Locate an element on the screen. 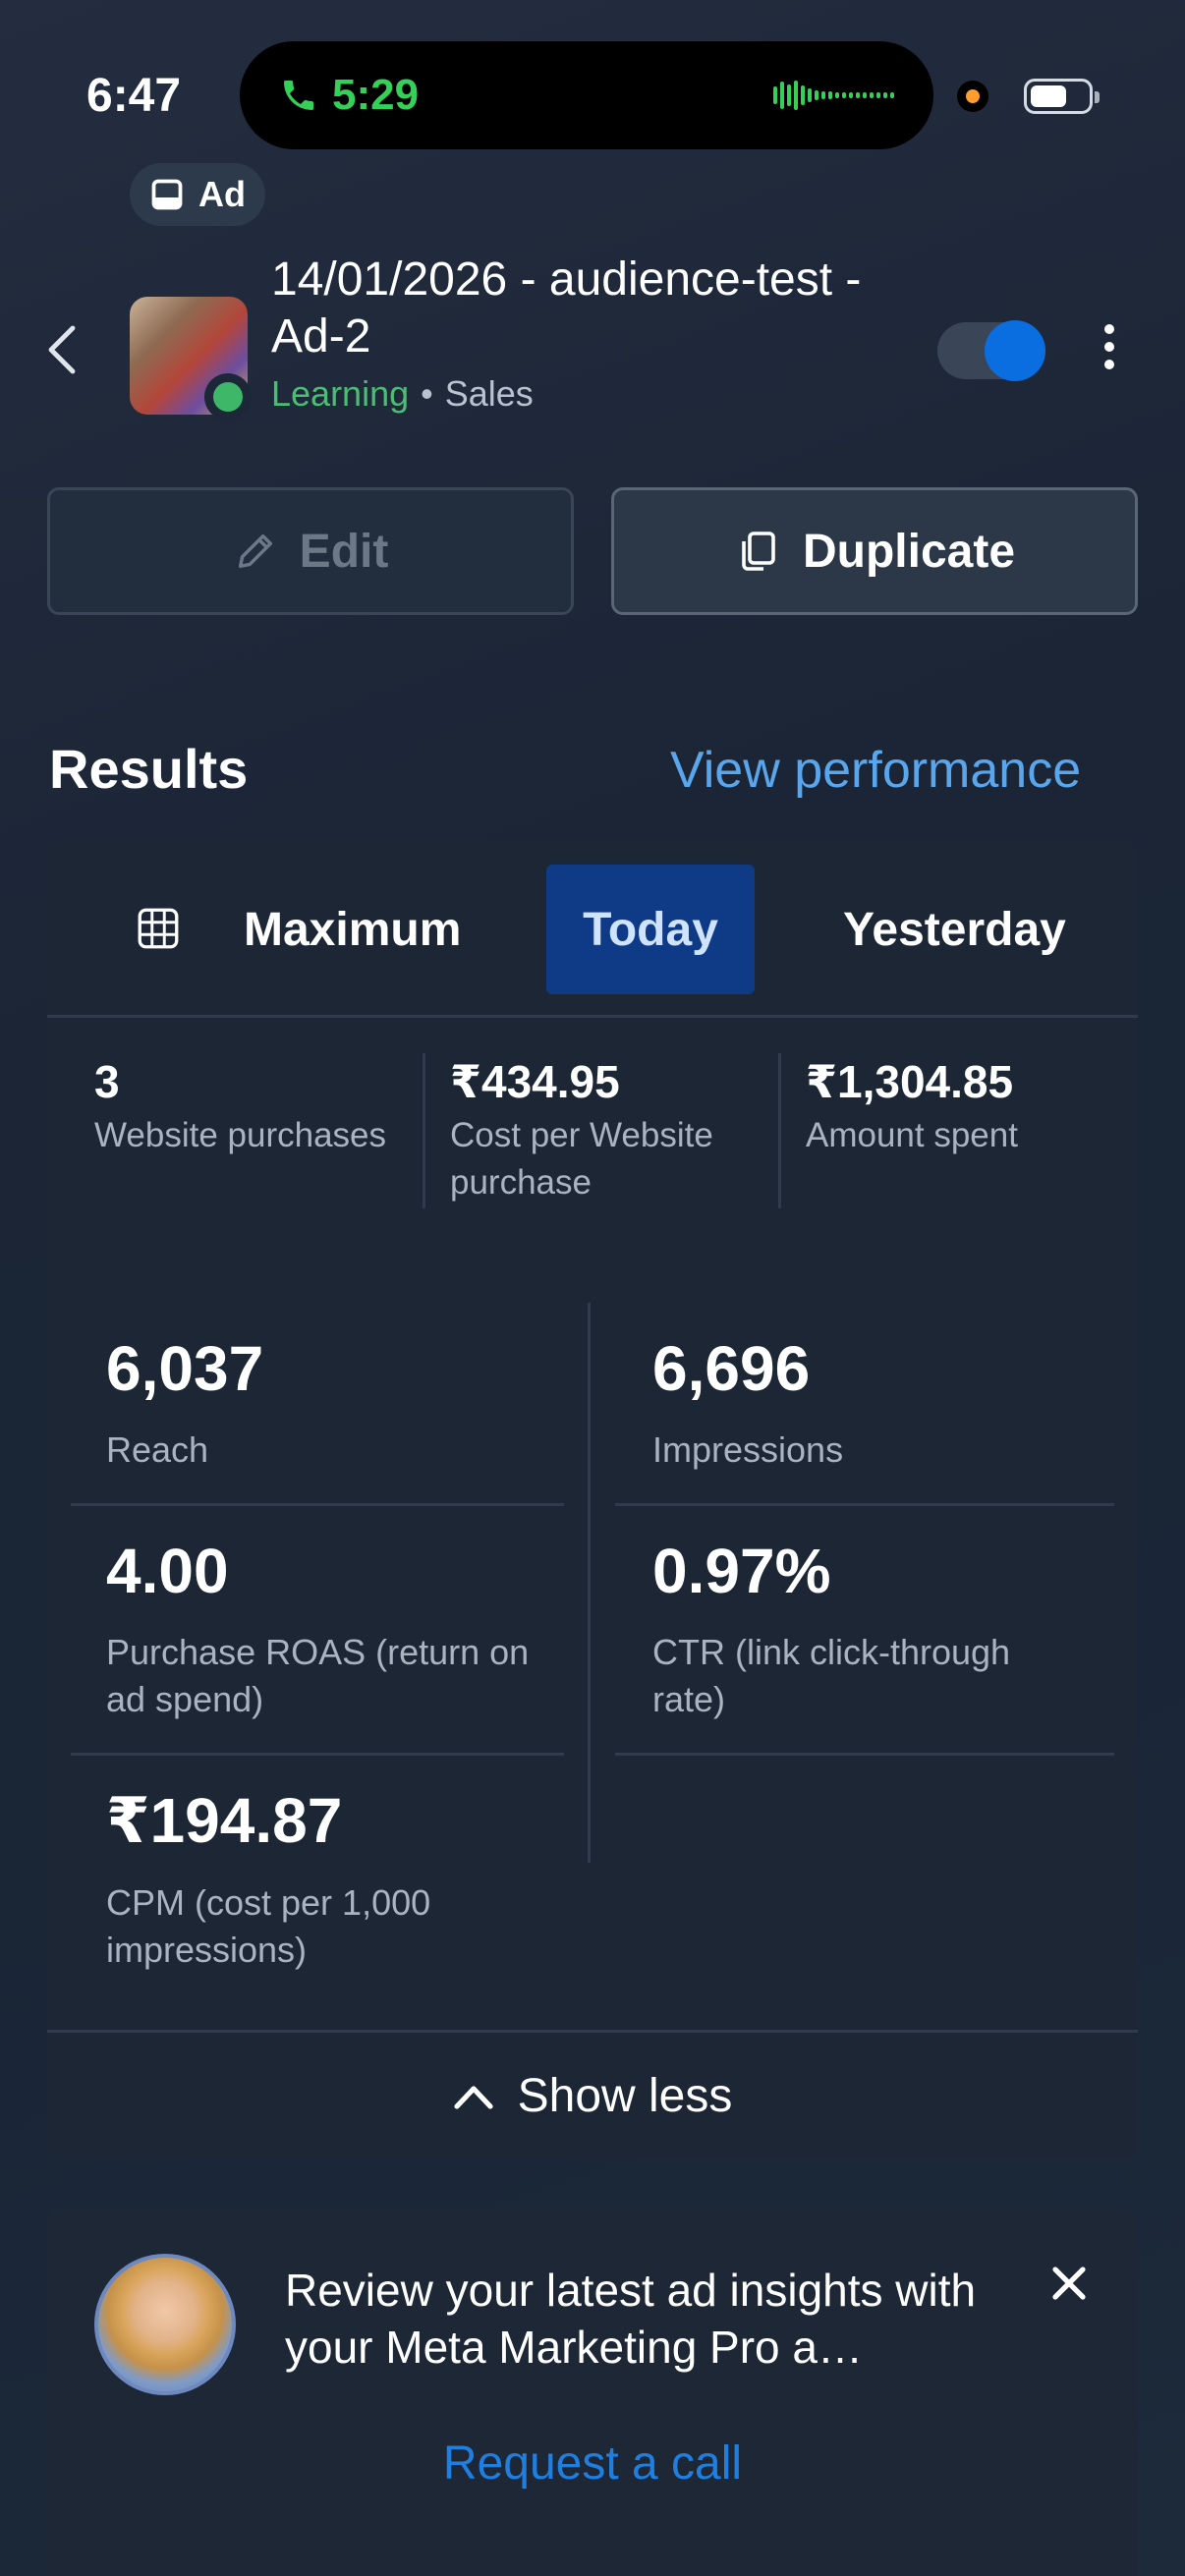 The width and height of the screenshot is (1185, 2576). ad-status-line: Learning • Sales is located at coordinates (403, 394).